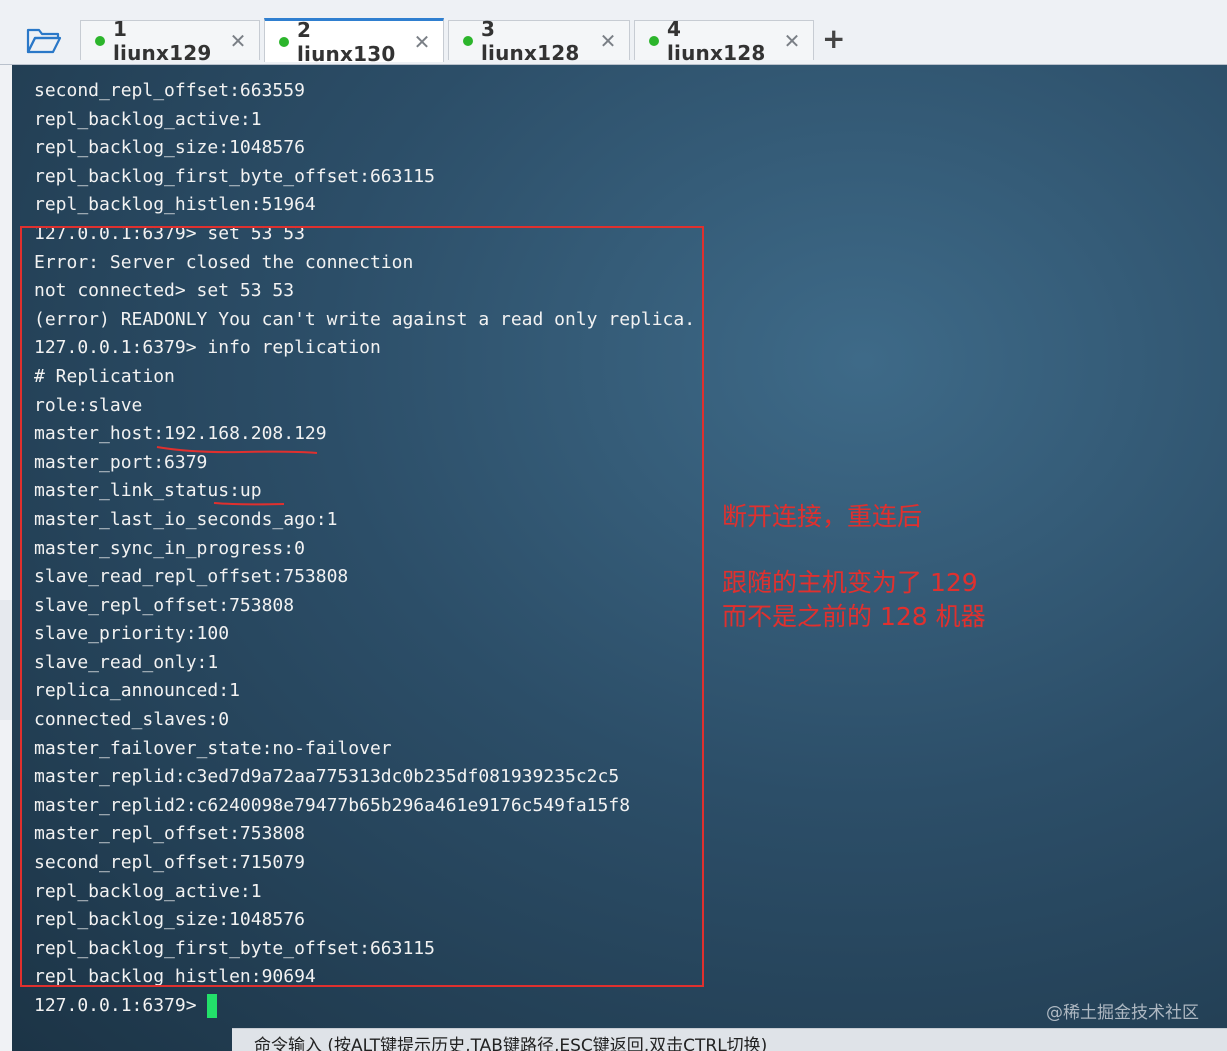  What do you see at coordinates (833, 38) in the screenshot?
I see `new-tab-button: +` at bounding box center [833, 38].